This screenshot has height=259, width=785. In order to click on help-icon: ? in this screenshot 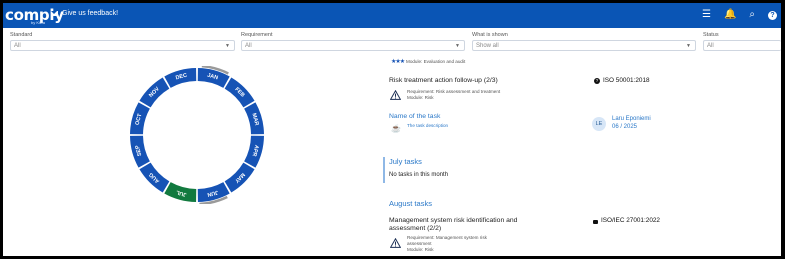, I will do `click(772, 15)`.